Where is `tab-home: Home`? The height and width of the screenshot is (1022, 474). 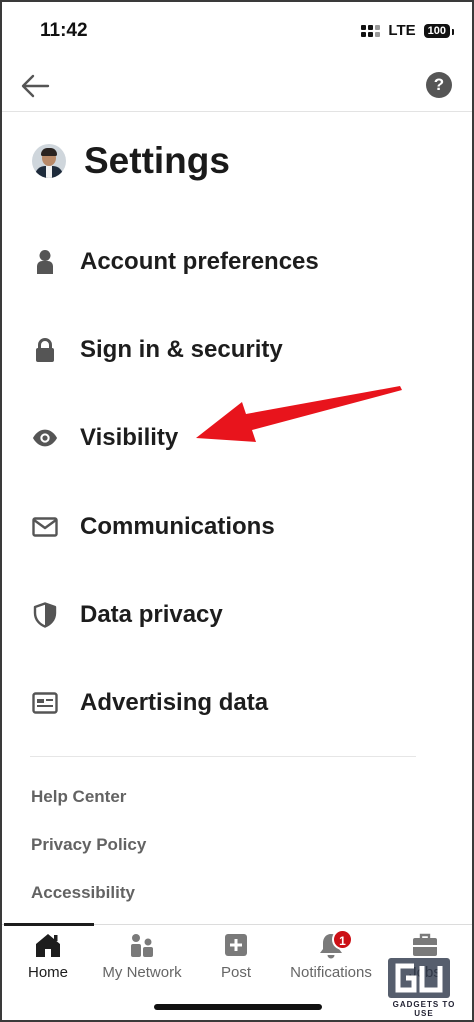
tab-home: Home is located at coordinates (48, 957).